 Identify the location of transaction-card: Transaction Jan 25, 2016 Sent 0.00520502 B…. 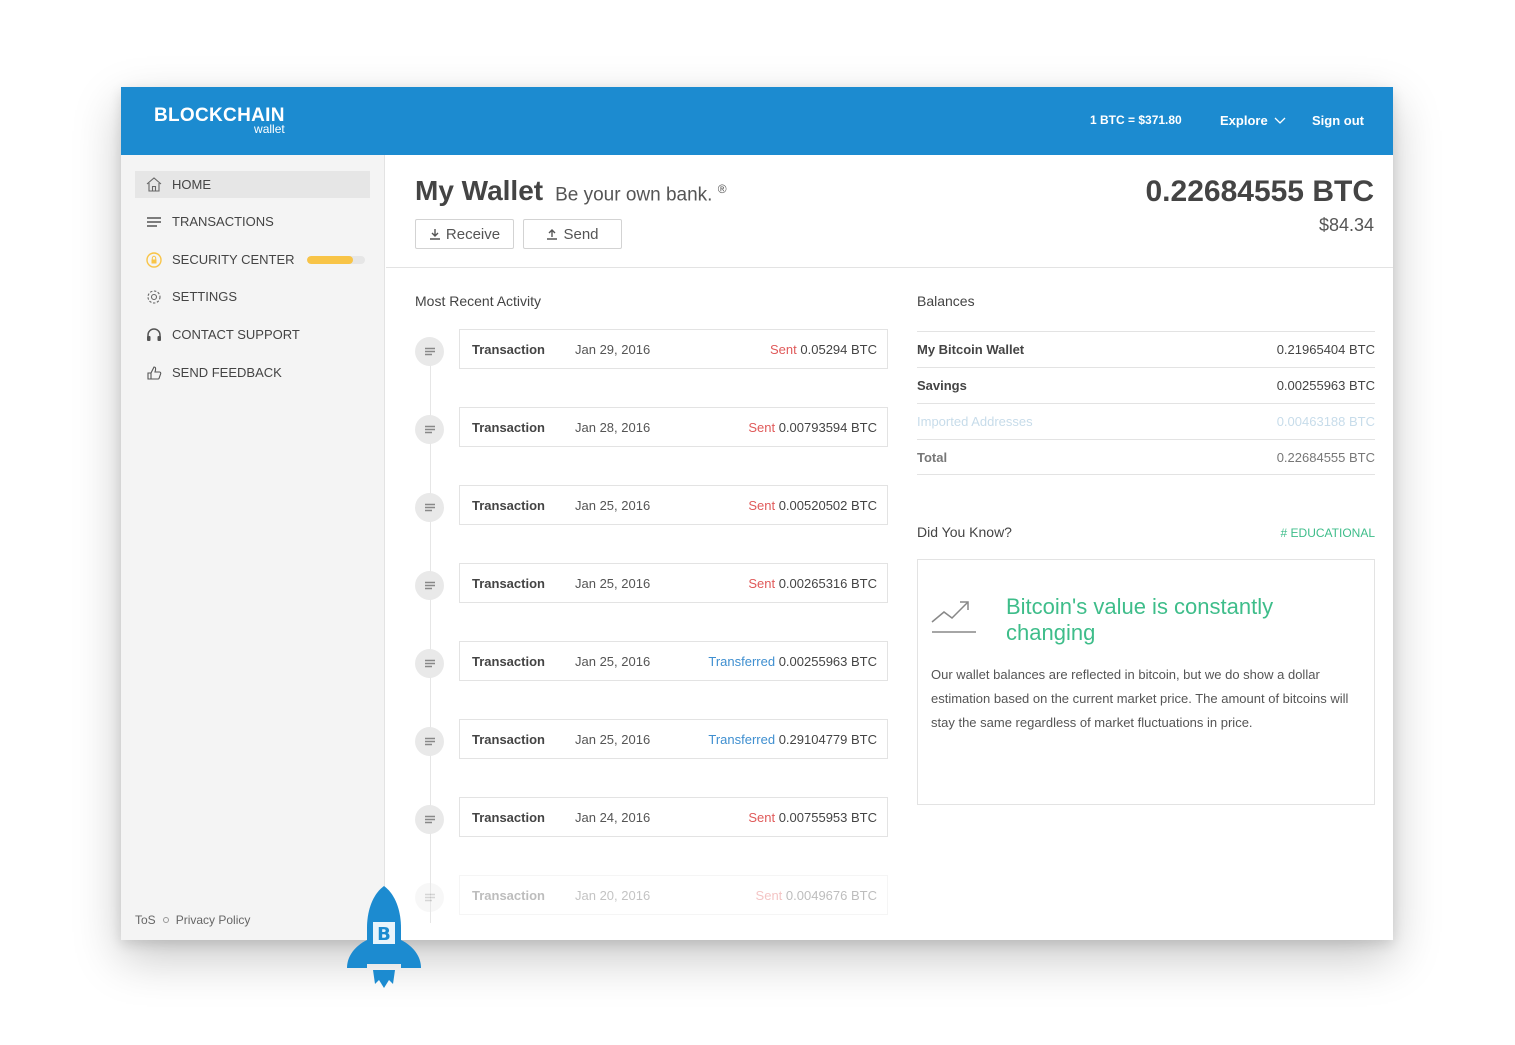
(673, 505).